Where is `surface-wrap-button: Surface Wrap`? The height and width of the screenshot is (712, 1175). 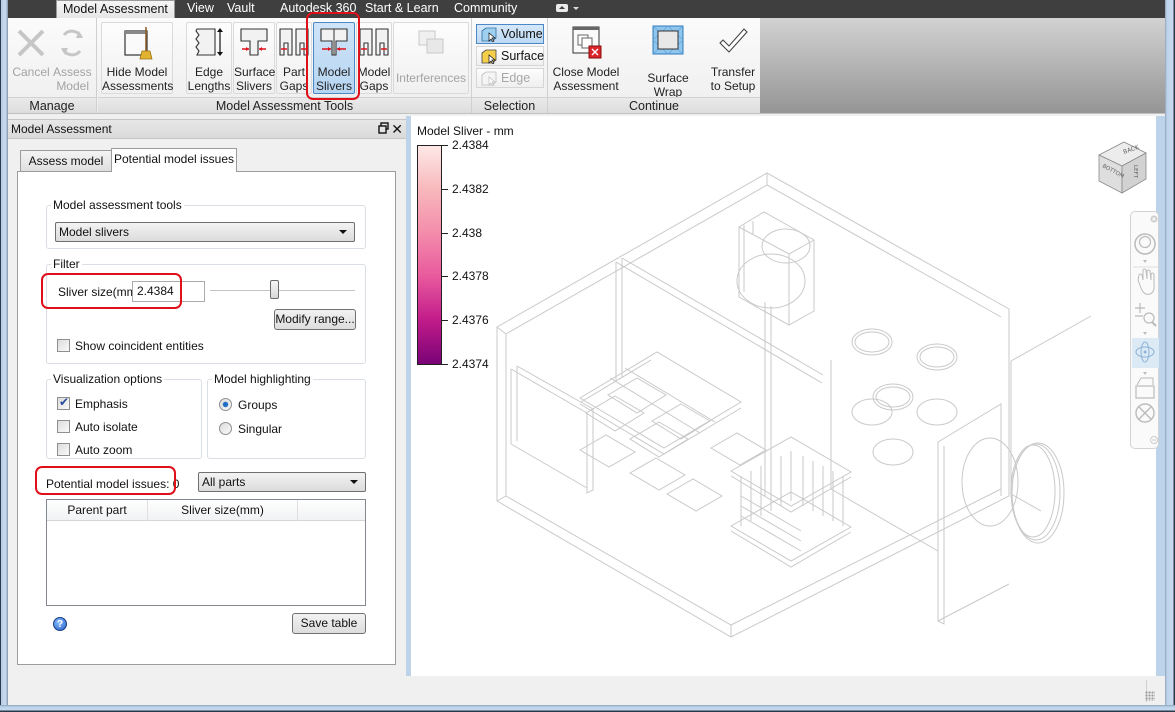
surface-wrap-button: Surface Wrap is located at coordinates (668, 60).